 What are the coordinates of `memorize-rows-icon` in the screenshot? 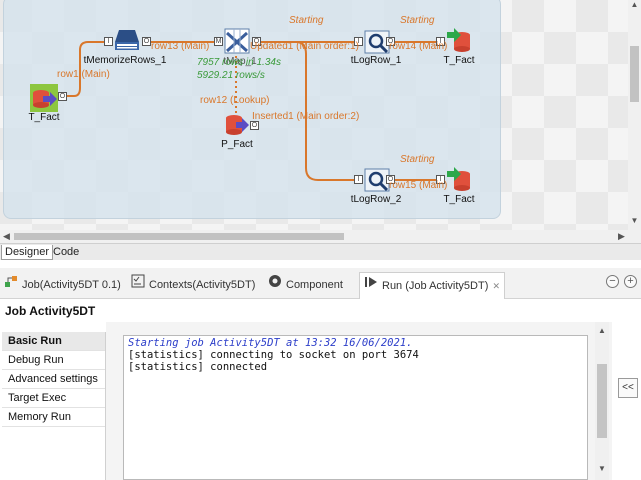 It's located at (127, 40).